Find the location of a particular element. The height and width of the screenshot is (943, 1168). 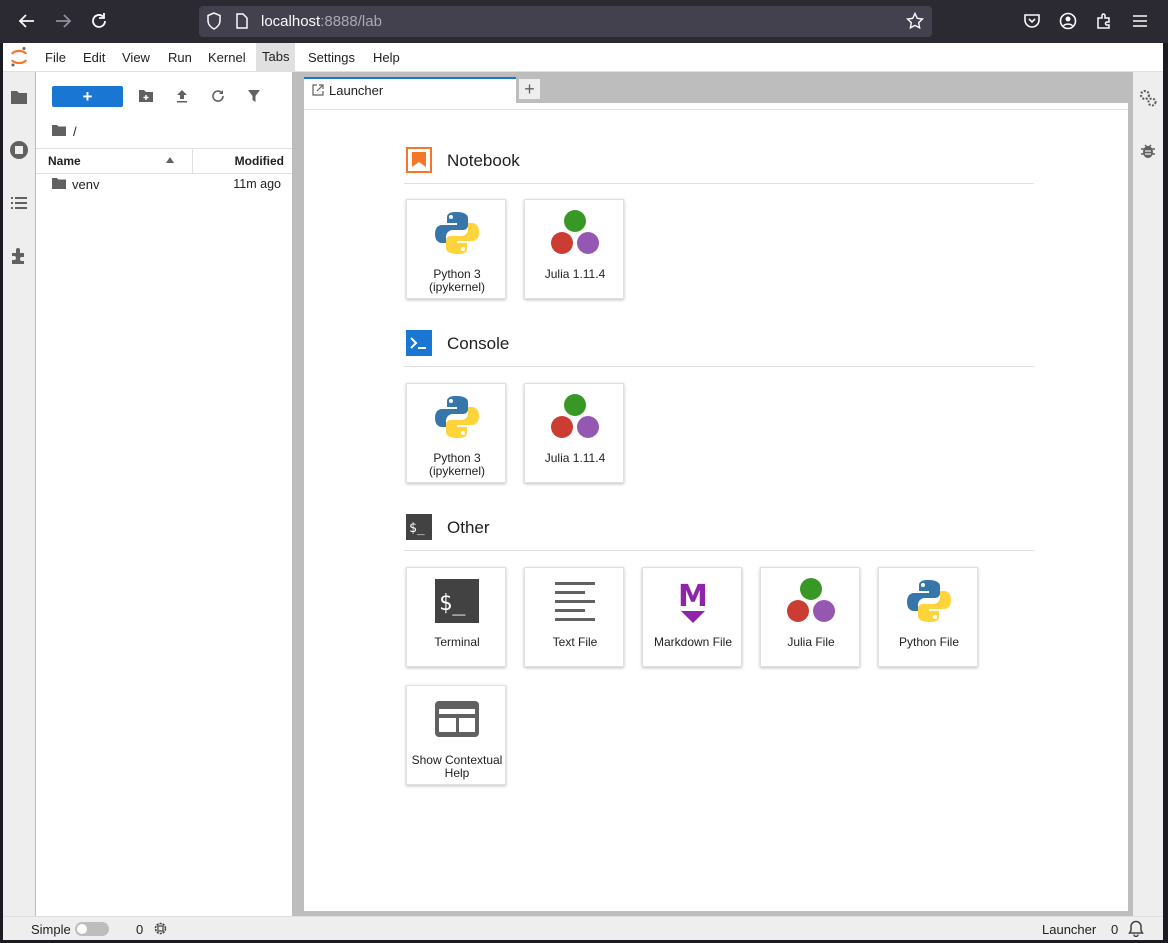

markdown-icon: M is located at coordinates (693, 601).